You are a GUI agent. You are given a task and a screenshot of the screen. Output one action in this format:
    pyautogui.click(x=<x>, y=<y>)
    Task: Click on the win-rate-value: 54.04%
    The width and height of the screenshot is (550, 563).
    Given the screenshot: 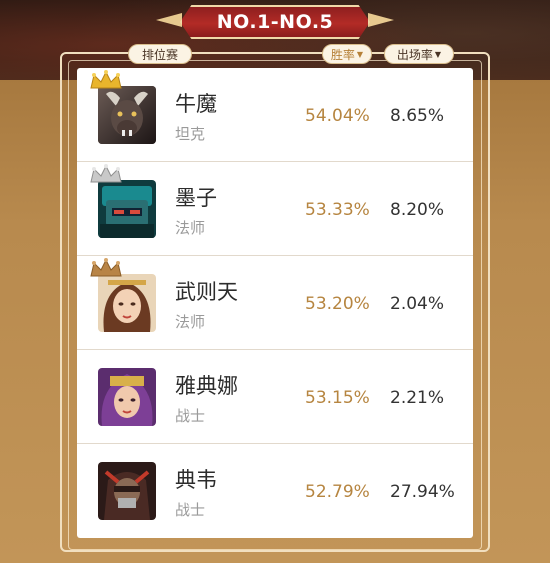 What is the action you would take?
    pyautogui.click(x=337, y=116)
    